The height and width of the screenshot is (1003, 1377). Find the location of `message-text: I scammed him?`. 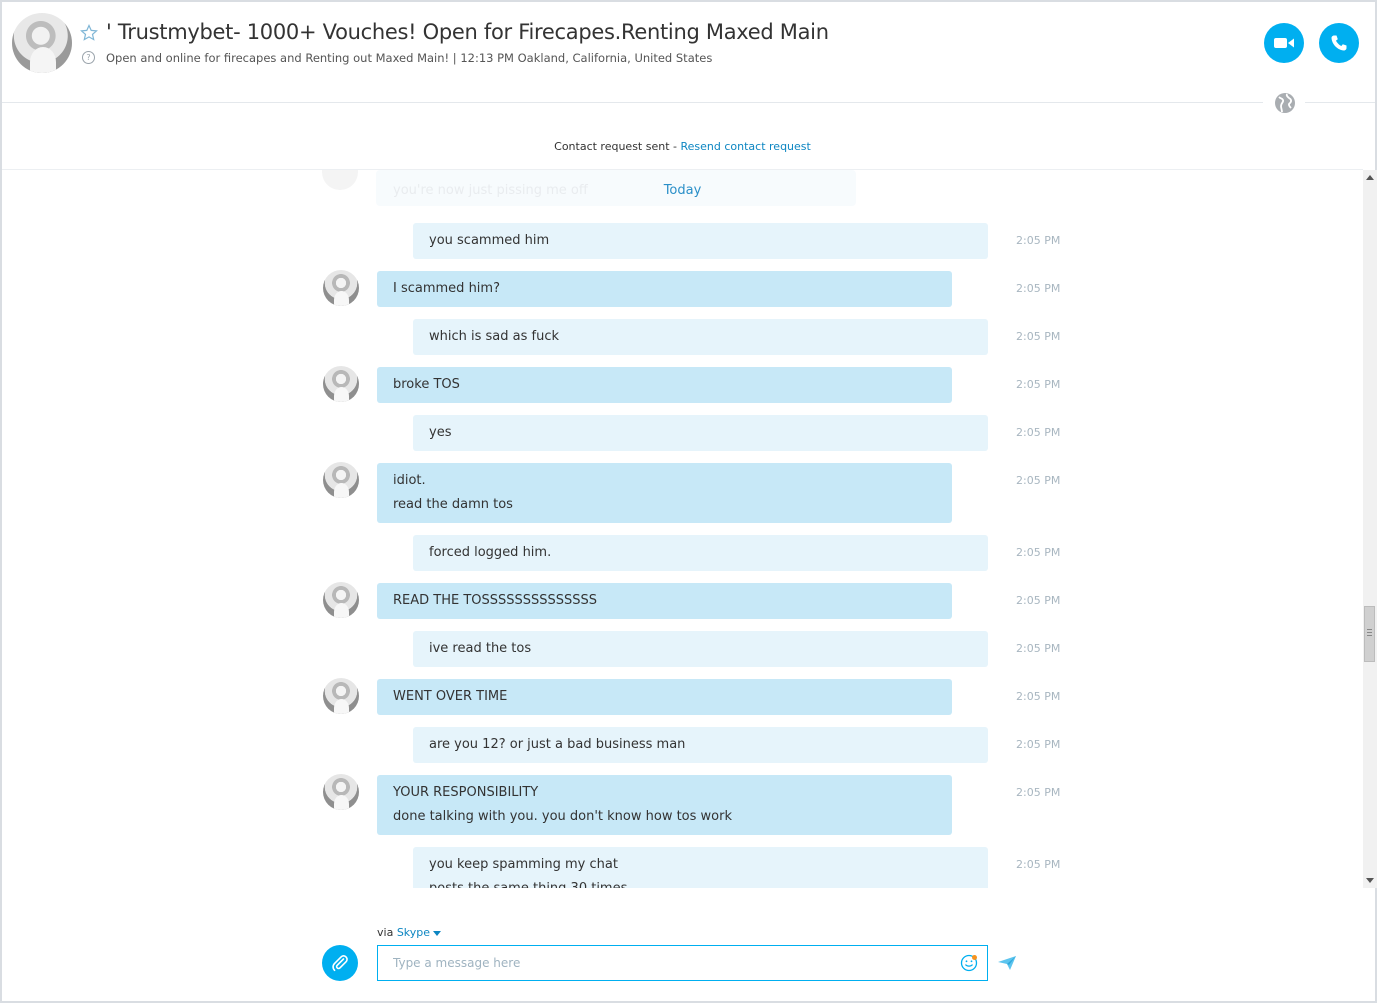

message-text: I scammed him? is located at coordinates (446, 288).